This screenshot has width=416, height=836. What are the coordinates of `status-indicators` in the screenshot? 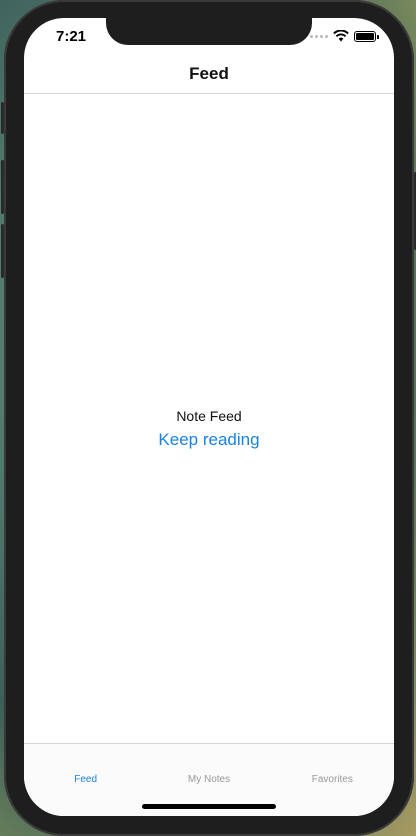 It's located at (344, 36).